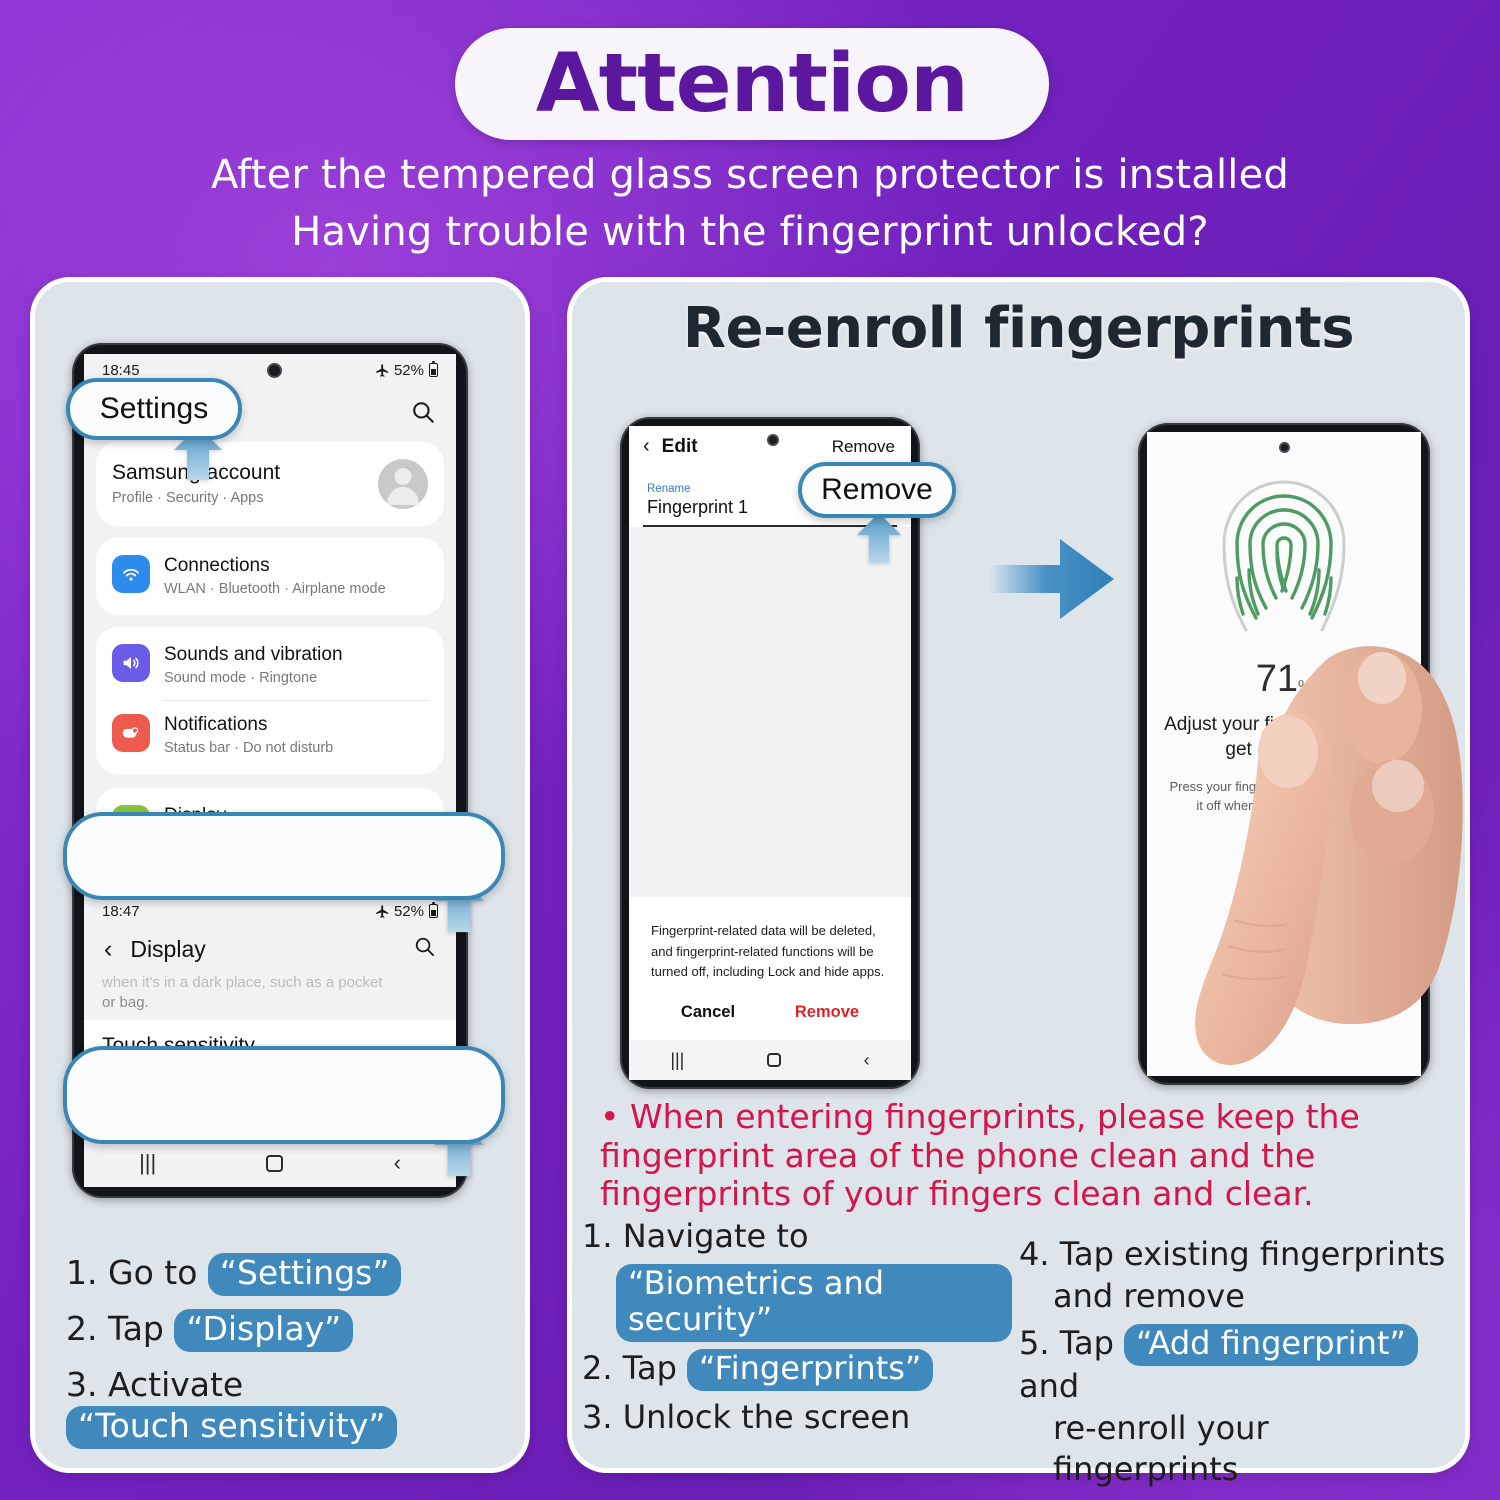 This screenshot has height=1500, width=1500. What do you see at coordinates (217, 565) in the screenshot?
I see `connections-title: Connections` at bounding box center [217, 565].